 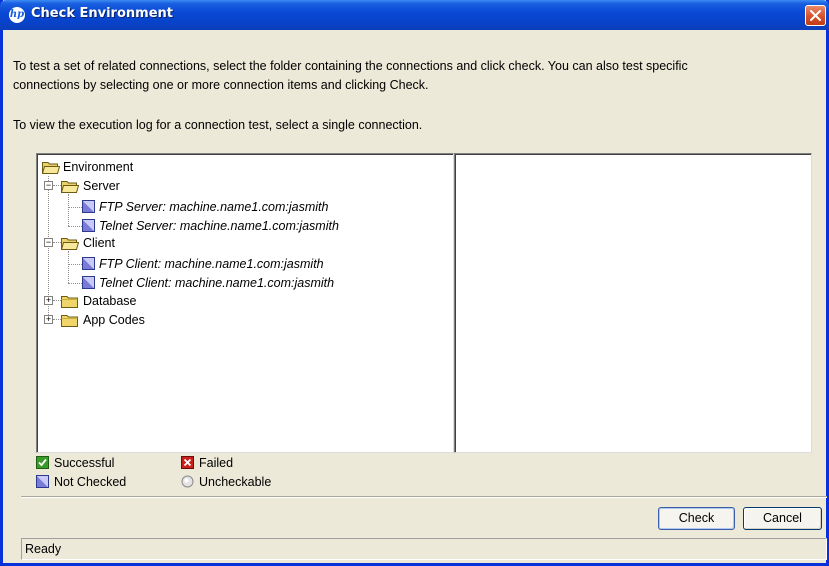 What do you see at coordinates (211, 264) in the screenshot?
I see `tree-node-label: FTP Client: machine.name1.com:jasmith` at bounding box center [211, 264].